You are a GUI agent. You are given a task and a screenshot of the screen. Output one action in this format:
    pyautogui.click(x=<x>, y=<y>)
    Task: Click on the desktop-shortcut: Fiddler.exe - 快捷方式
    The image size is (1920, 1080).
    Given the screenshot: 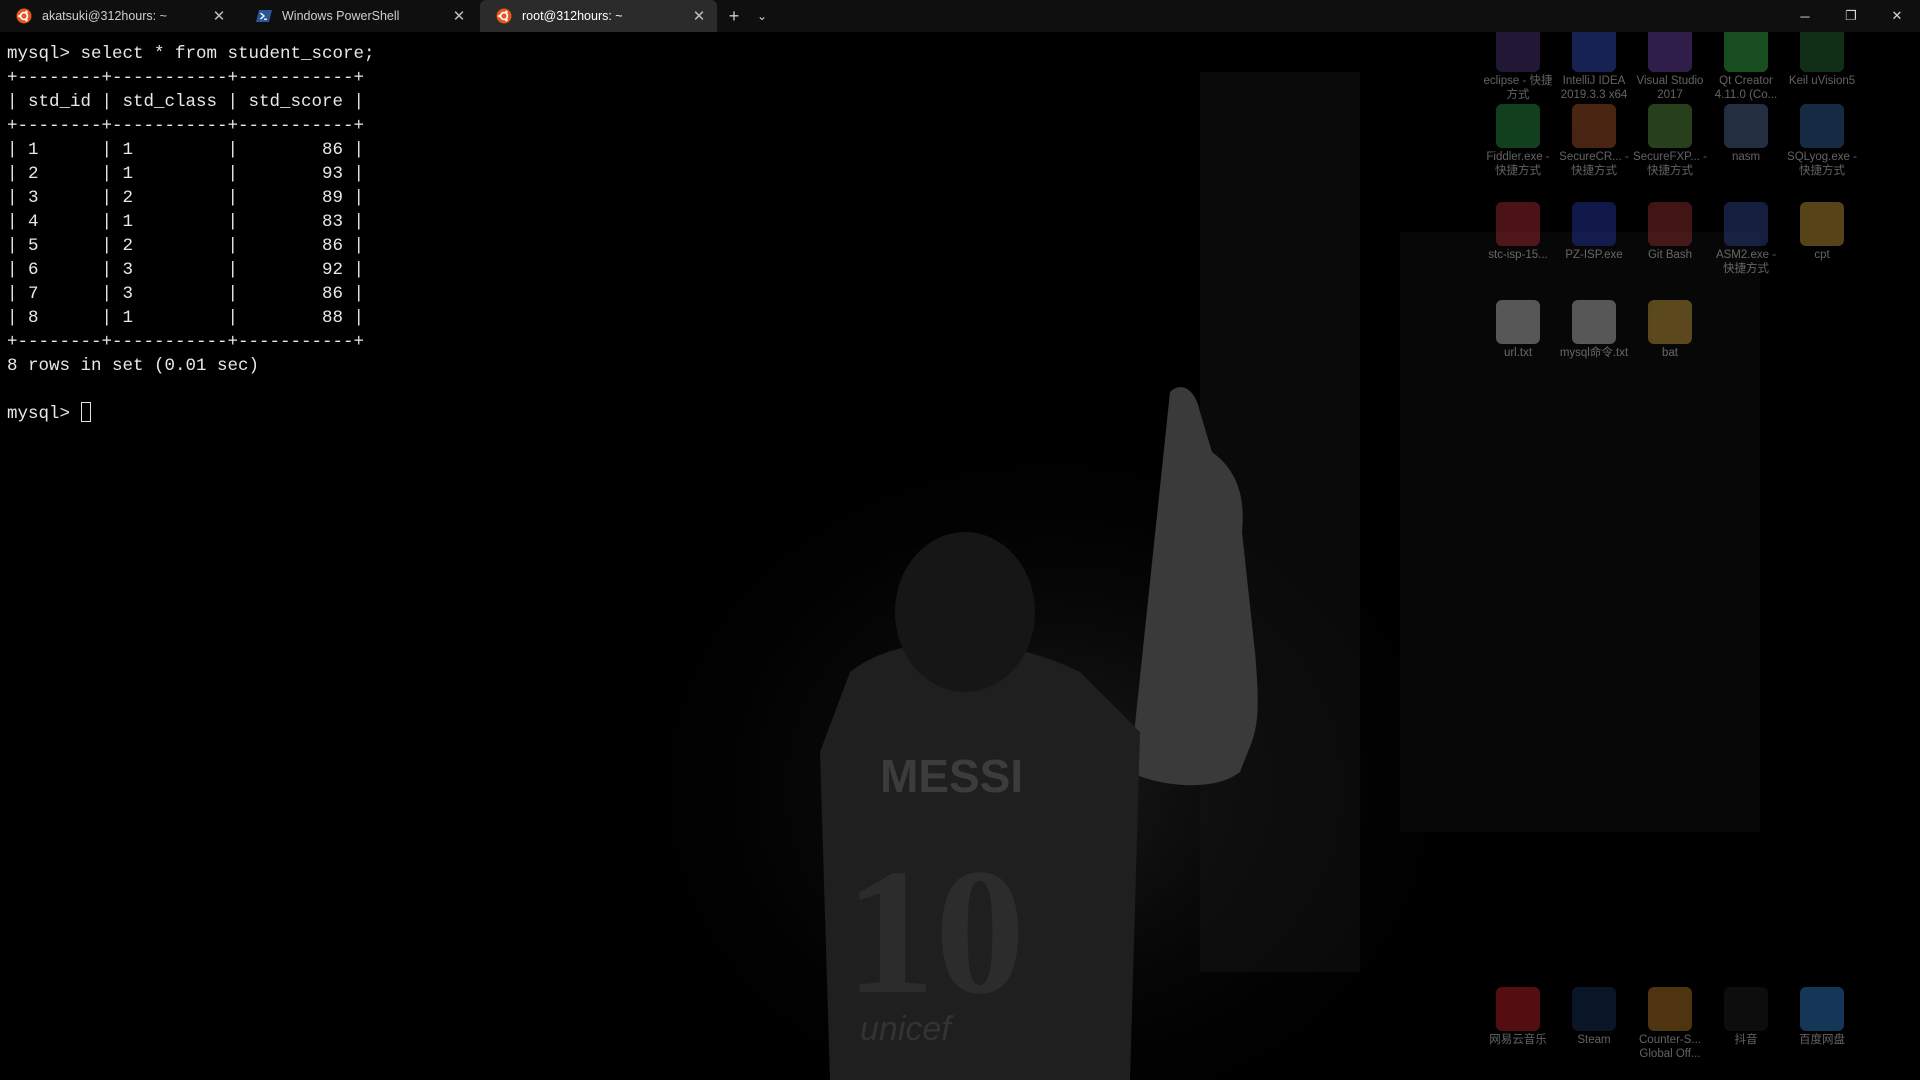 What is the action you would take?
    pyautogui.click(x=1518, y=141)
    